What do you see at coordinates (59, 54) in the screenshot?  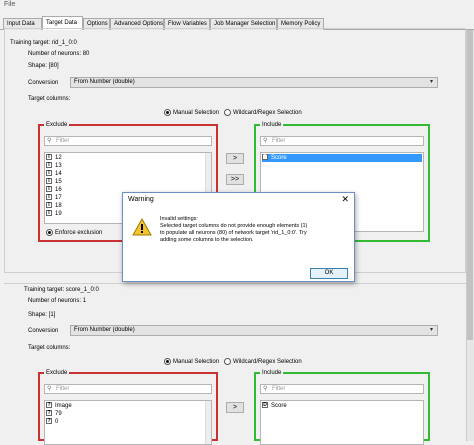 I see `neurons-label: Number of neurons: 80` at bounding box center [59, 54].